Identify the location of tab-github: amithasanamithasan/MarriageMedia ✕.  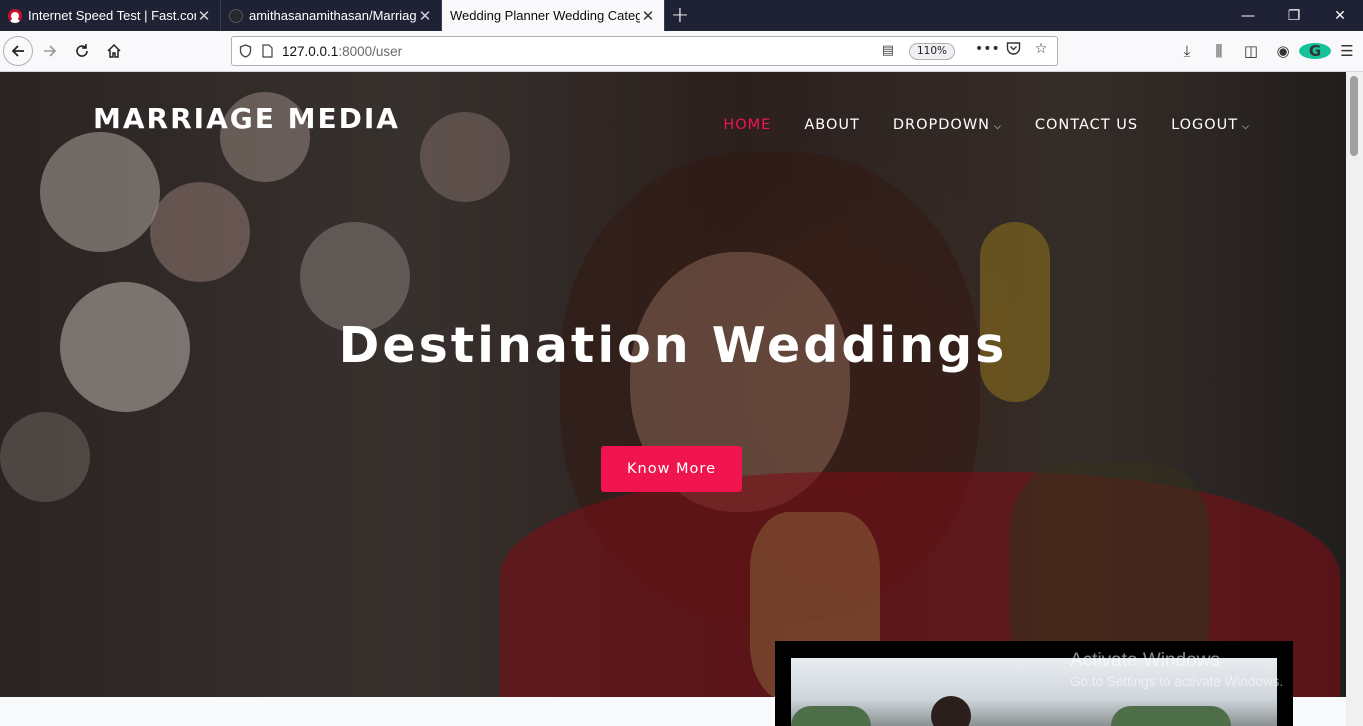
(331, 15).